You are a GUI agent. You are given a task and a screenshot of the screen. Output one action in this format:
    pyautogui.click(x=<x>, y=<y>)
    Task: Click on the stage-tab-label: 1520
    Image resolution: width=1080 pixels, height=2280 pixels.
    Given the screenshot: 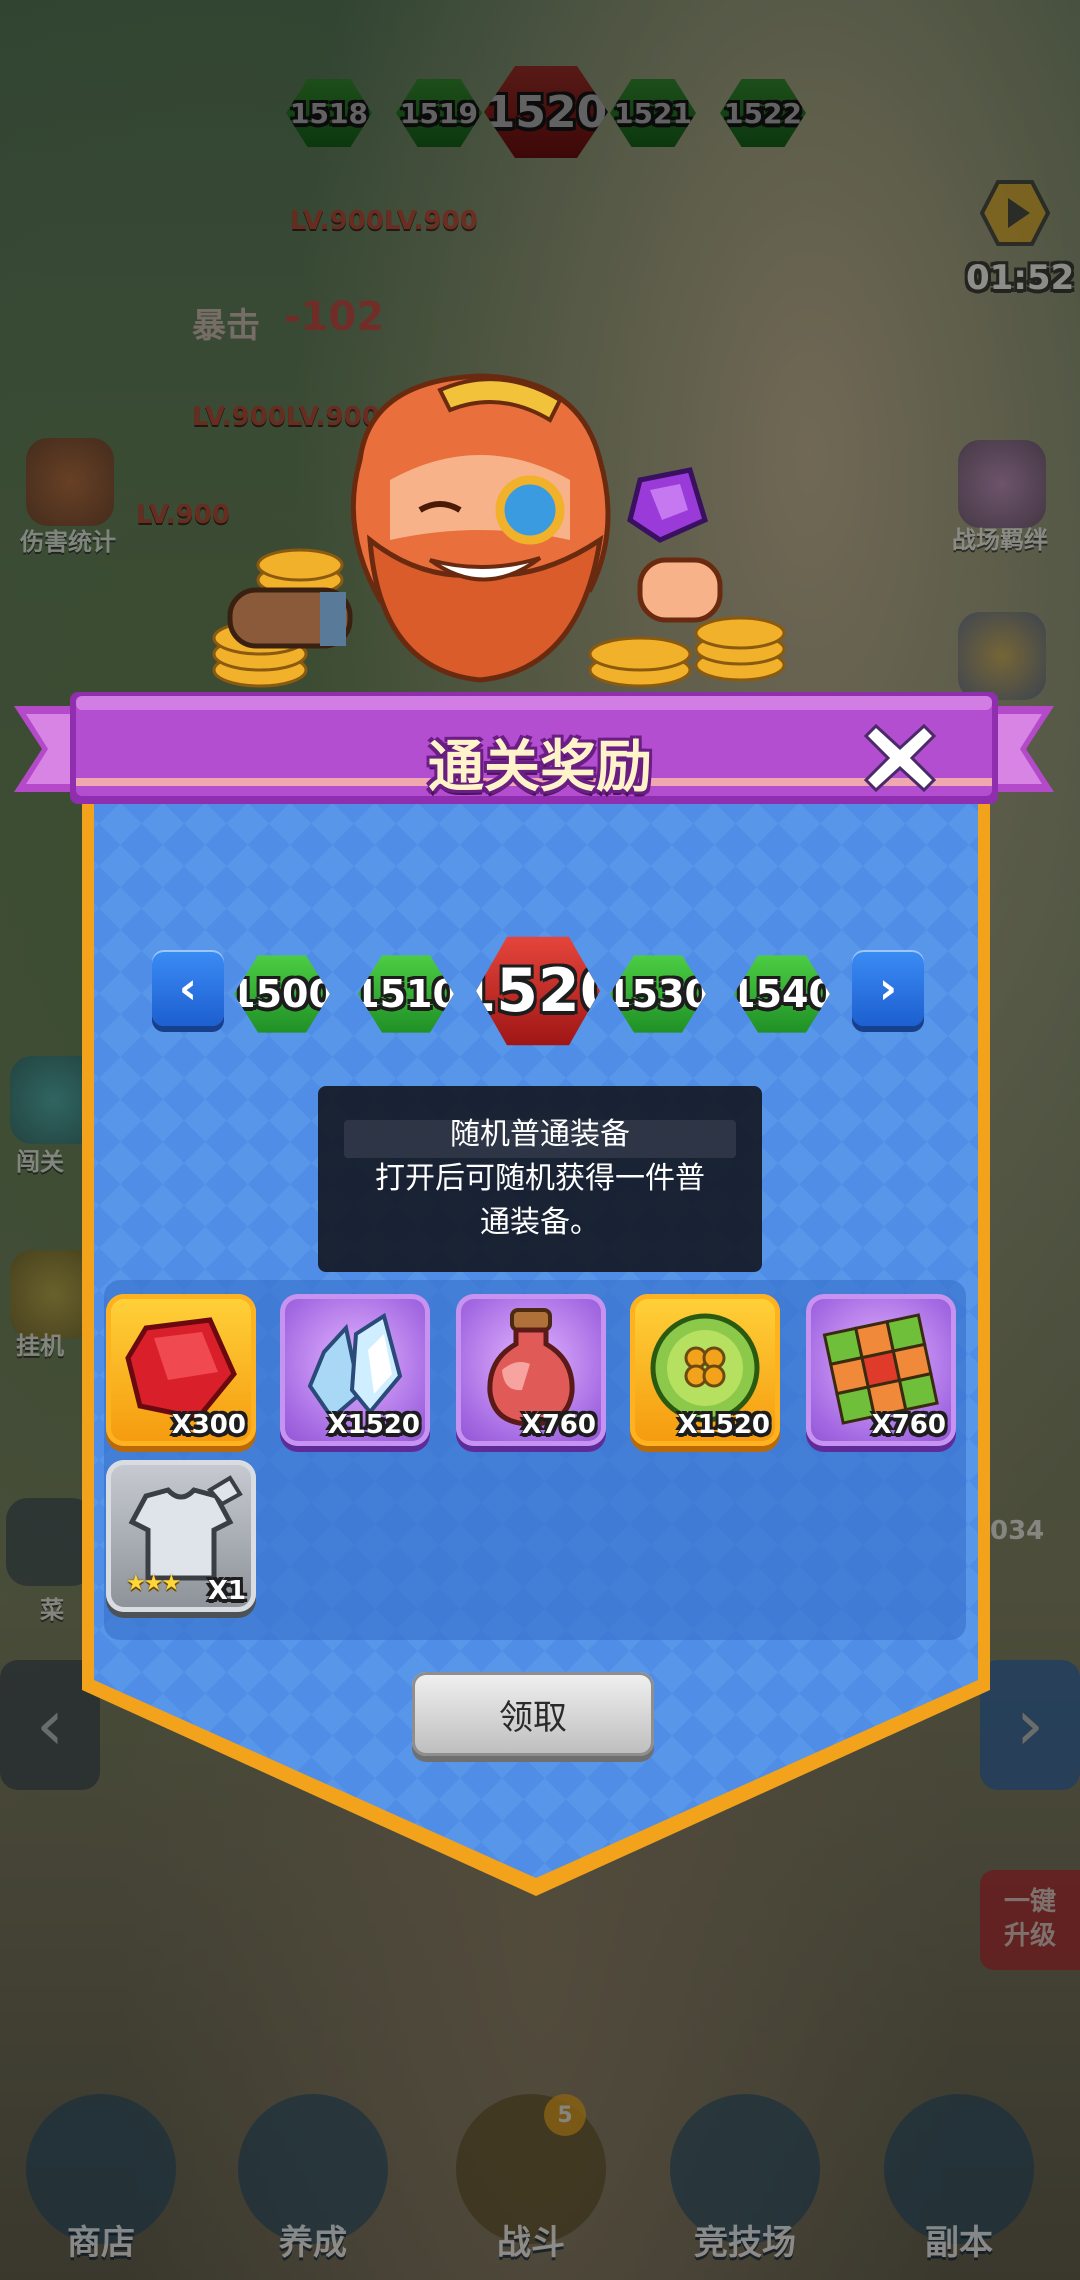 What is the action you would take?
    pyautogui.click(x=538, y=991)
    